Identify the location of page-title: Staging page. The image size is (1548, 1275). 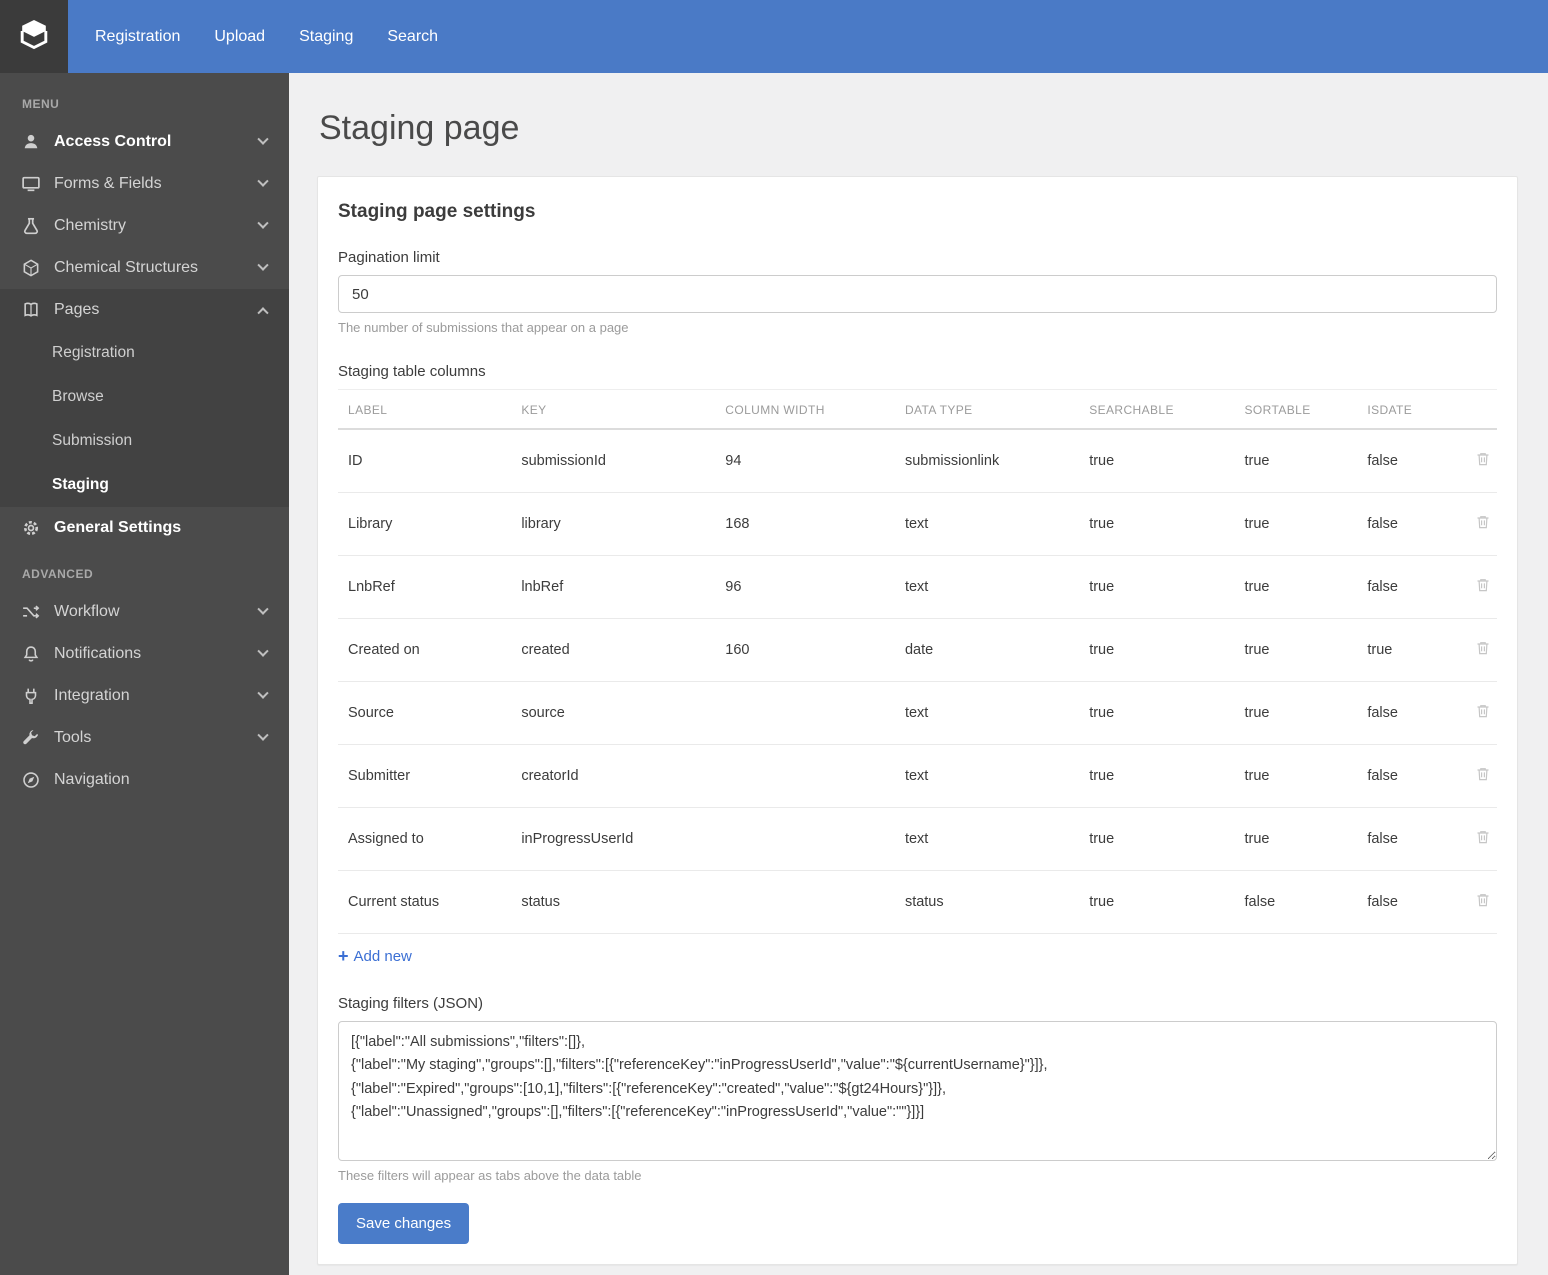
(419, 128).